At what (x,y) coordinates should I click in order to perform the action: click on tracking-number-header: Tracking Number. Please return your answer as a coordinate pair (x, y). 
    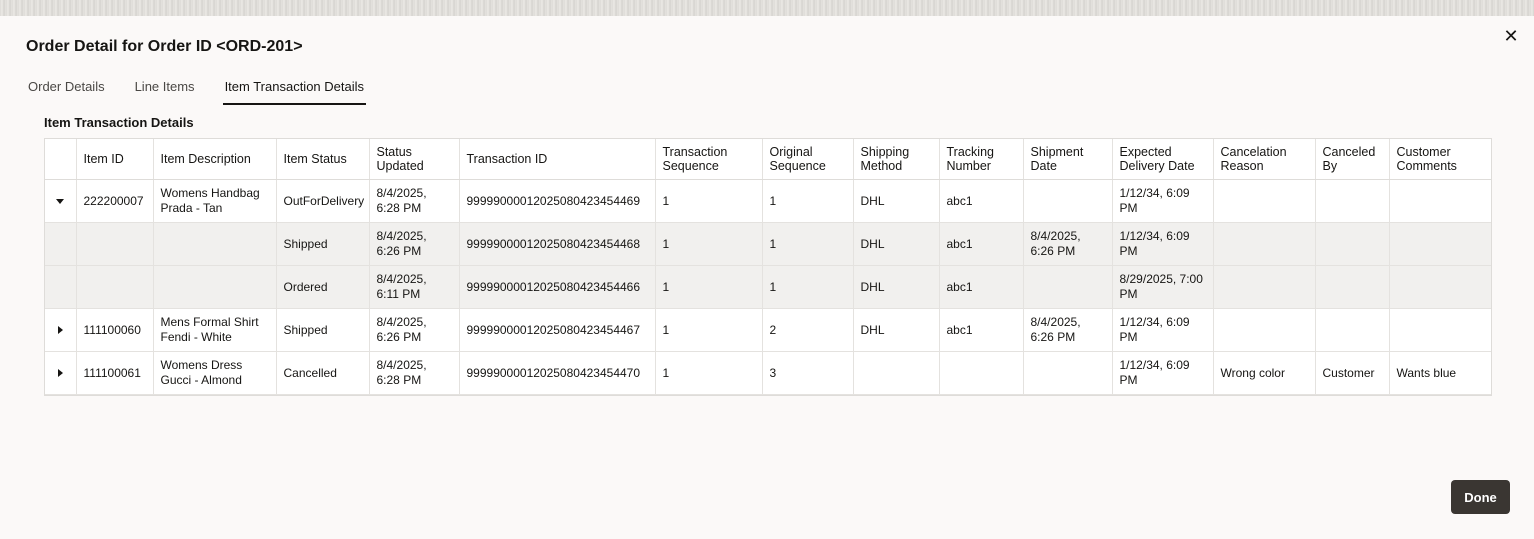
    Looking at the image, I should click on (981, 159).